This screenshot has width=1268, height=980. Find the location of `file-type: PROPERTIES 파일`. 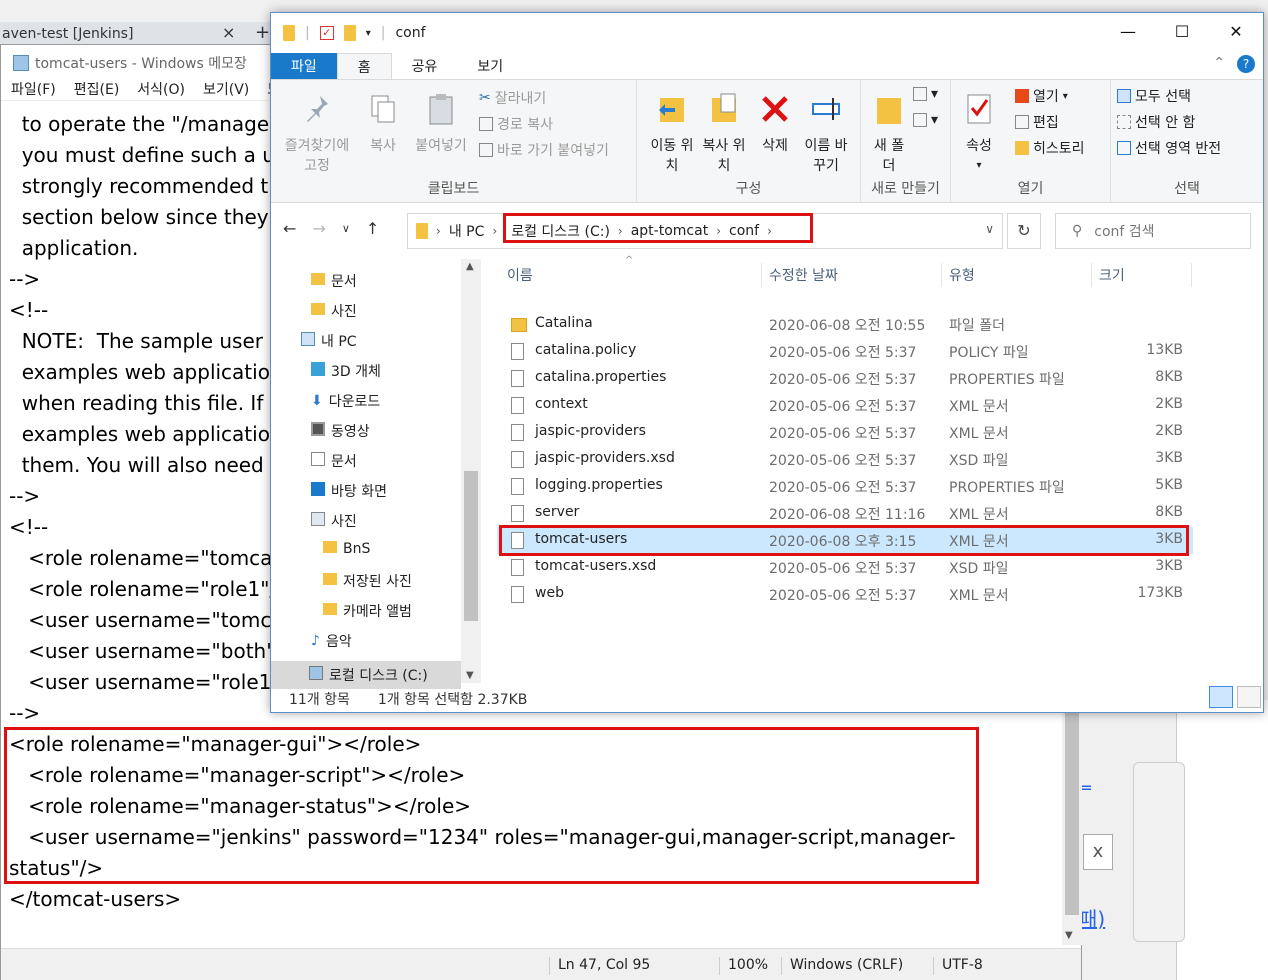

file-type: PROPERTIES 파일 is located at coordinates (1007, 380).